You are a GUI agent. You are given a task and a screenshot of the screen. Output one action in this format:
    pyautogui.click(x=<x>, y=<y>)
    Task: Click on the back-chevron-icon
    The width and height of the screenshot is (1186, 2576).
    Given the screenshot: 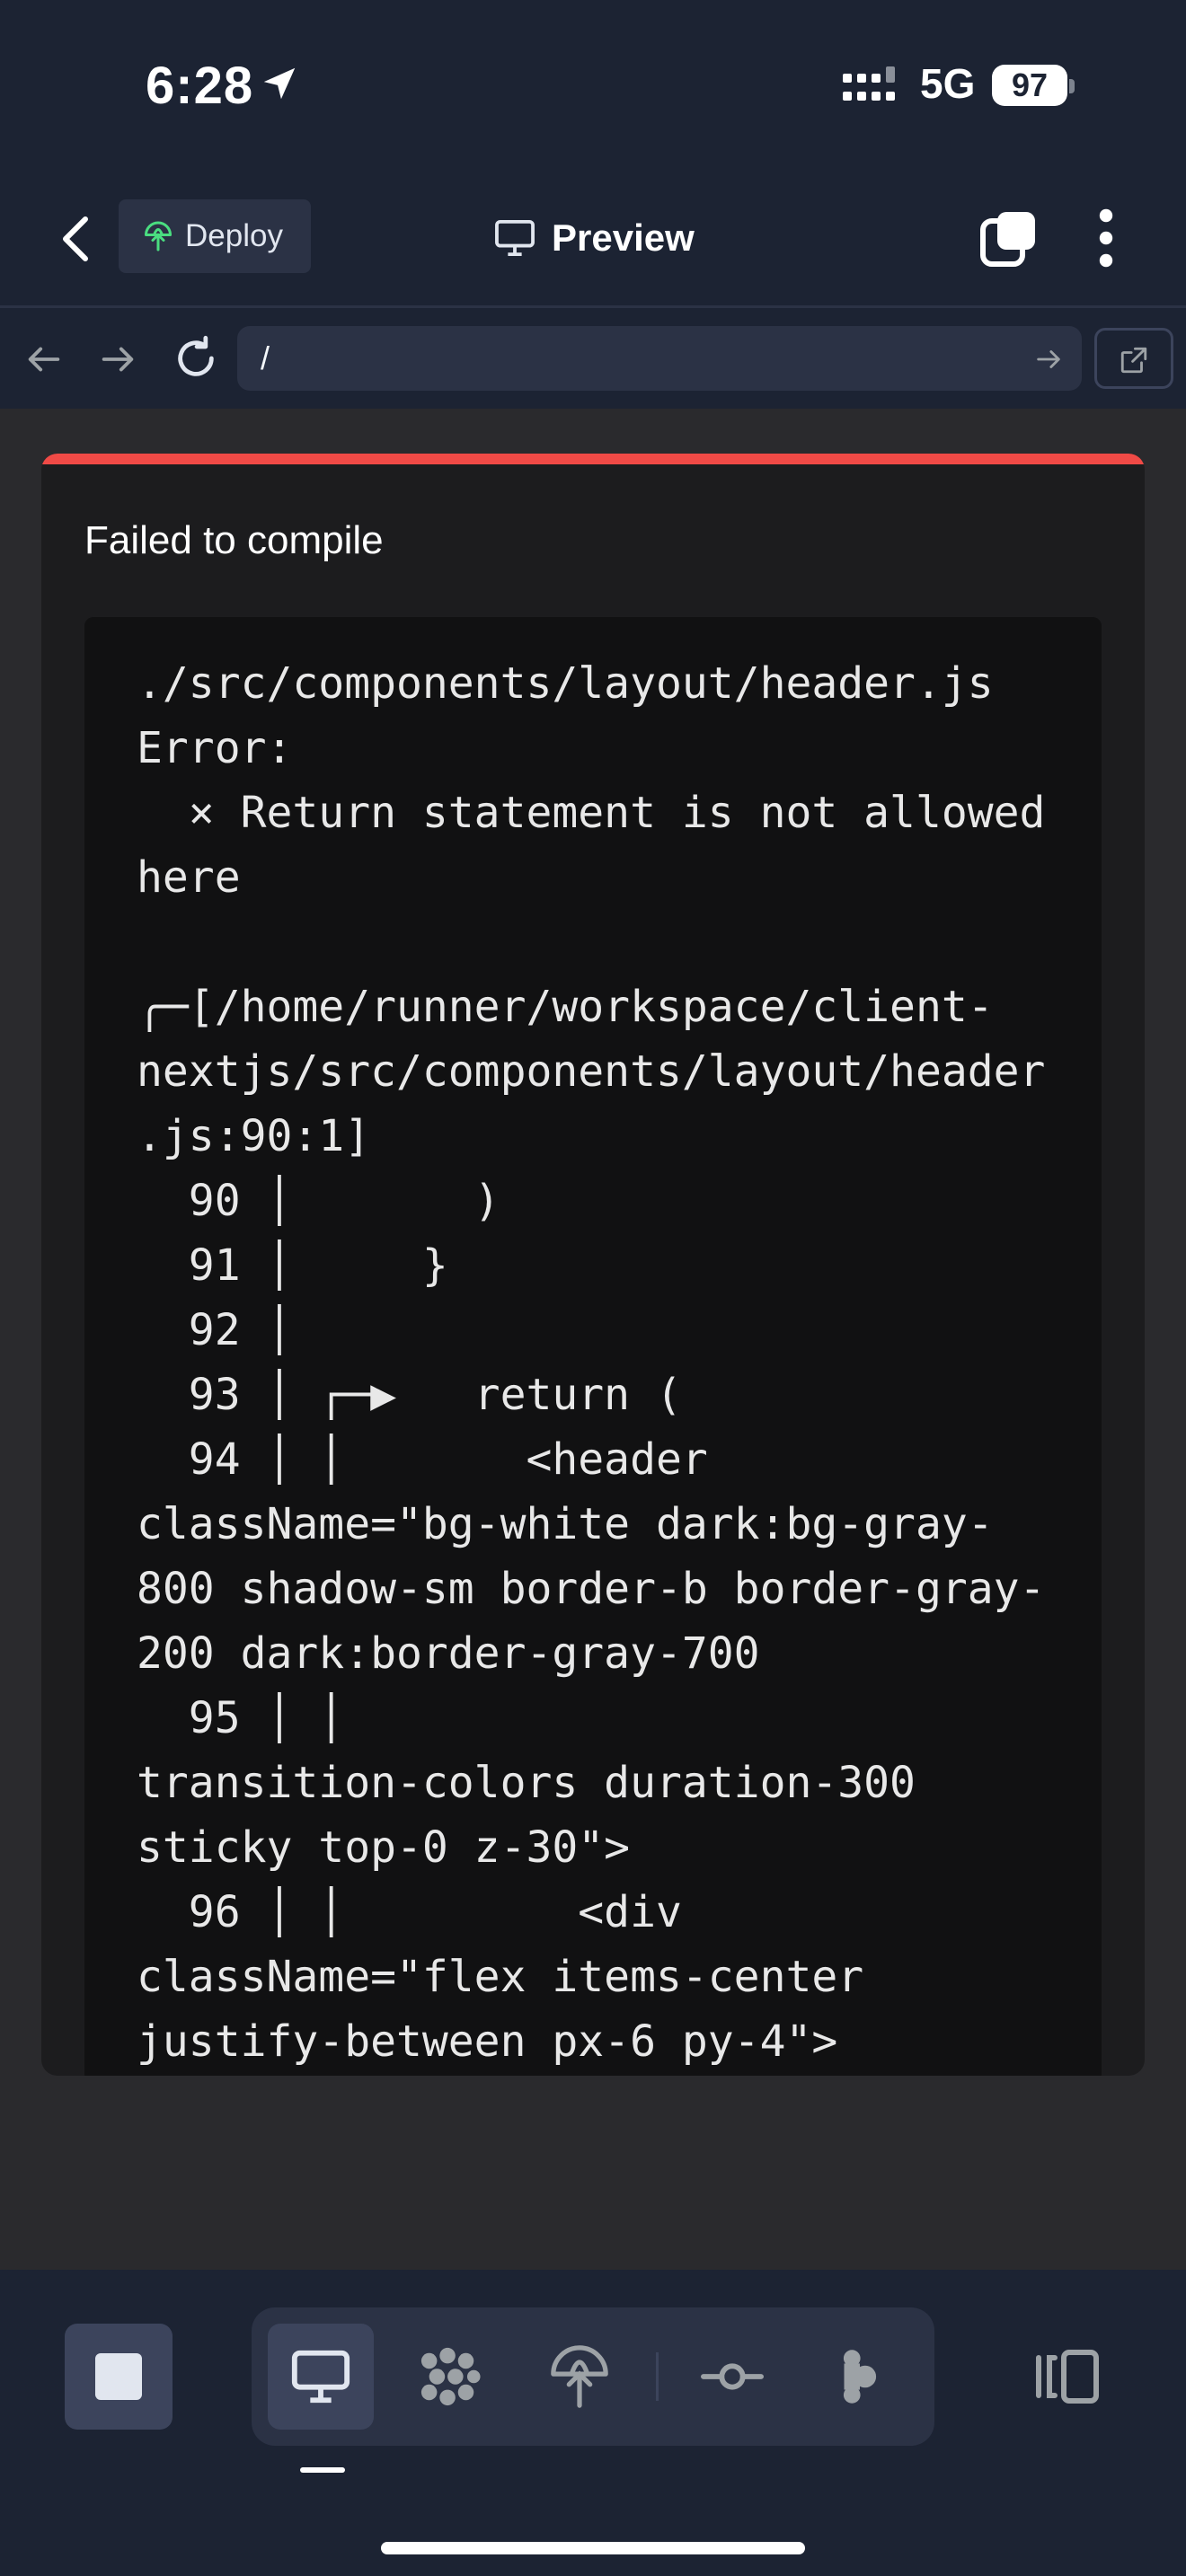 What is the action you would take?
    pyautogui.click(x=76, y=239)
    